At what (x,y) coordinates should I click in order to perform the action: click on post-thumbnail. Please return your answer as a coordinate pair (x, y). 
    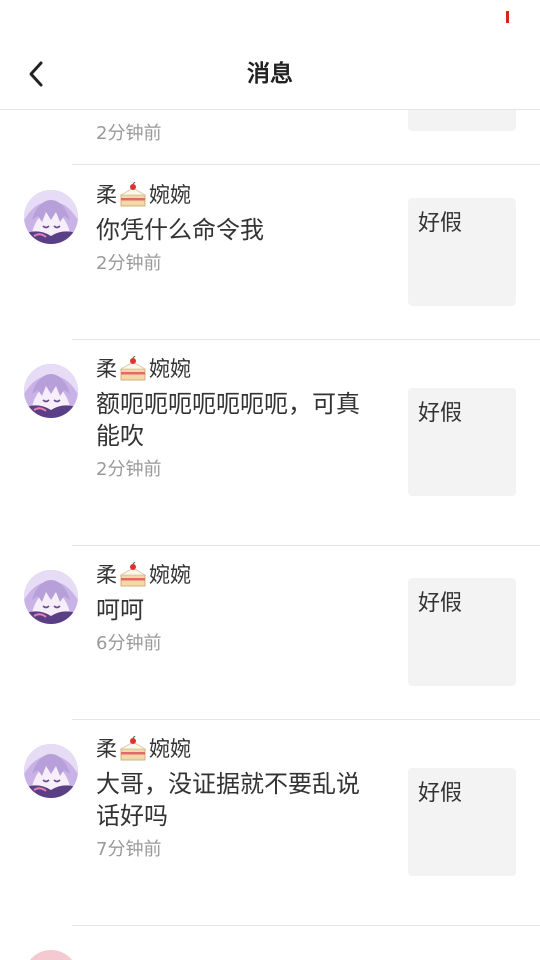
    Looking at the image, I should click on (462, 120).